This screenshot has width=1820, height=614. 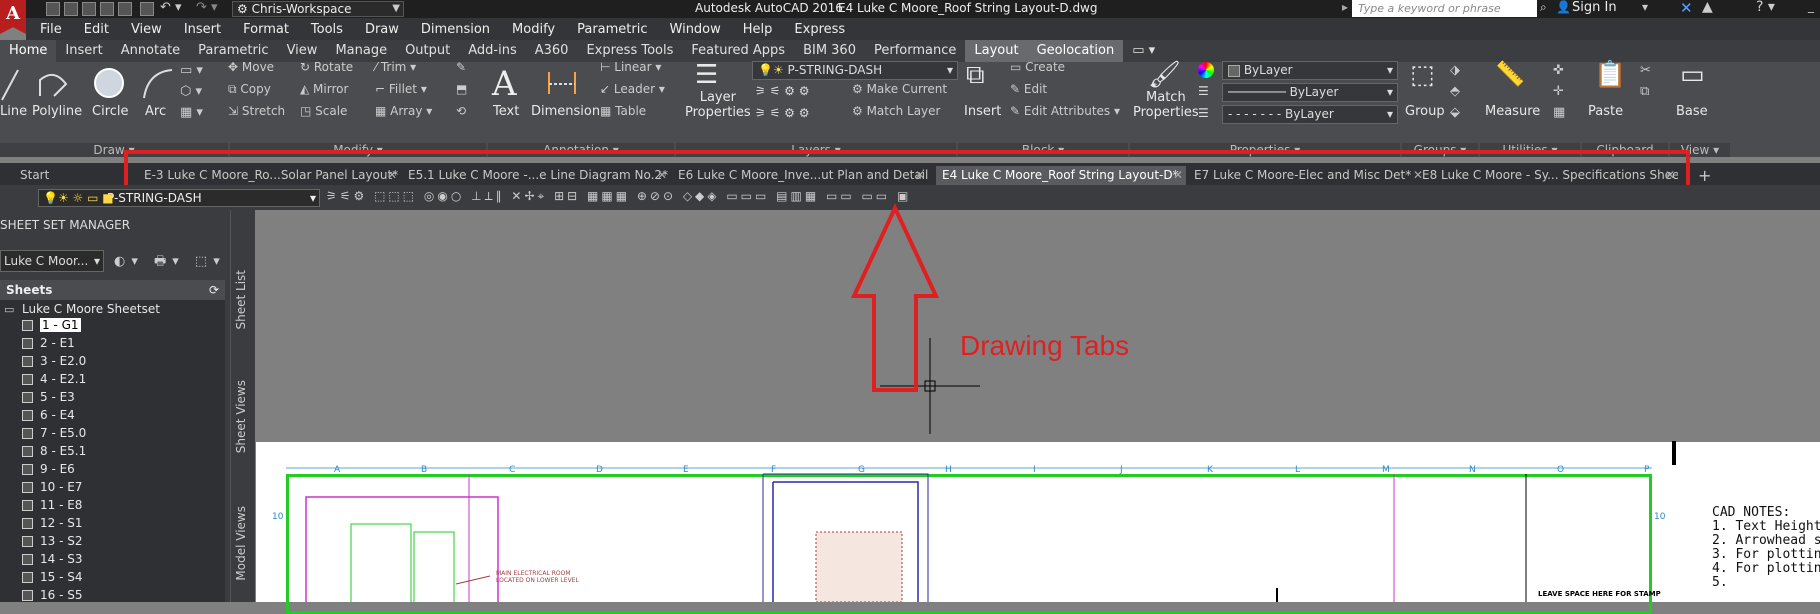 I want to click on paste-button: Paste, so click(x=1605, y=111).